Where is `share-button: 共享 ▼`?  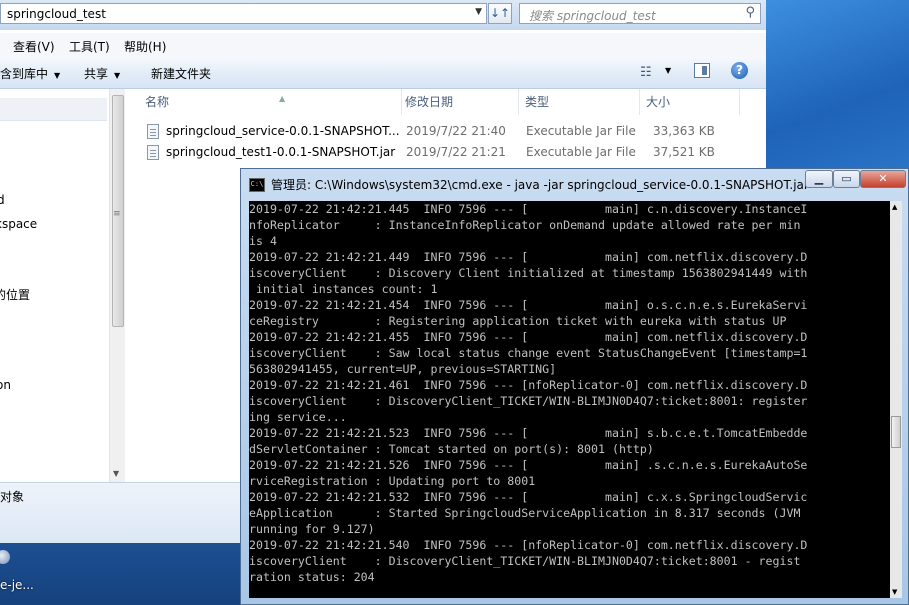
share-button: 共享 ▼ is located at coordinates (102, 73).